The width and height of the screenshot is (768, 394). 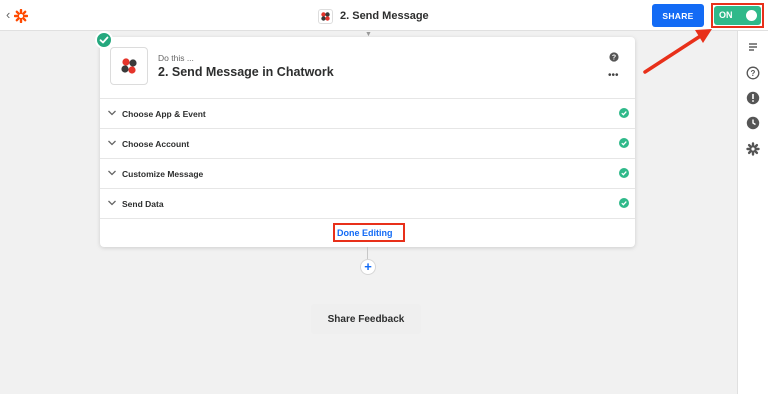 What do you see at coordinates (164, 114) in the screenshot?
I see `step-section-label: Choose App & Event` at bounding box center [164, 114].